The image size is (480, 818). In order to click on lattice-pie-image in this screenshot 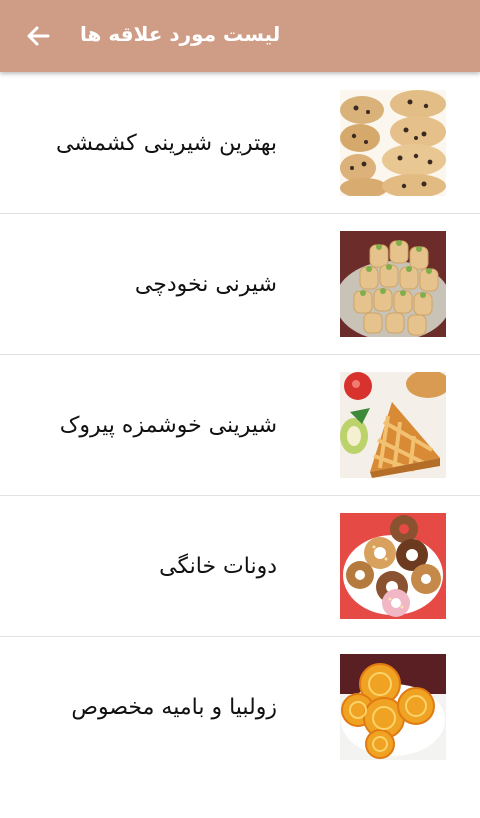, I will do `click(393, 425)`.